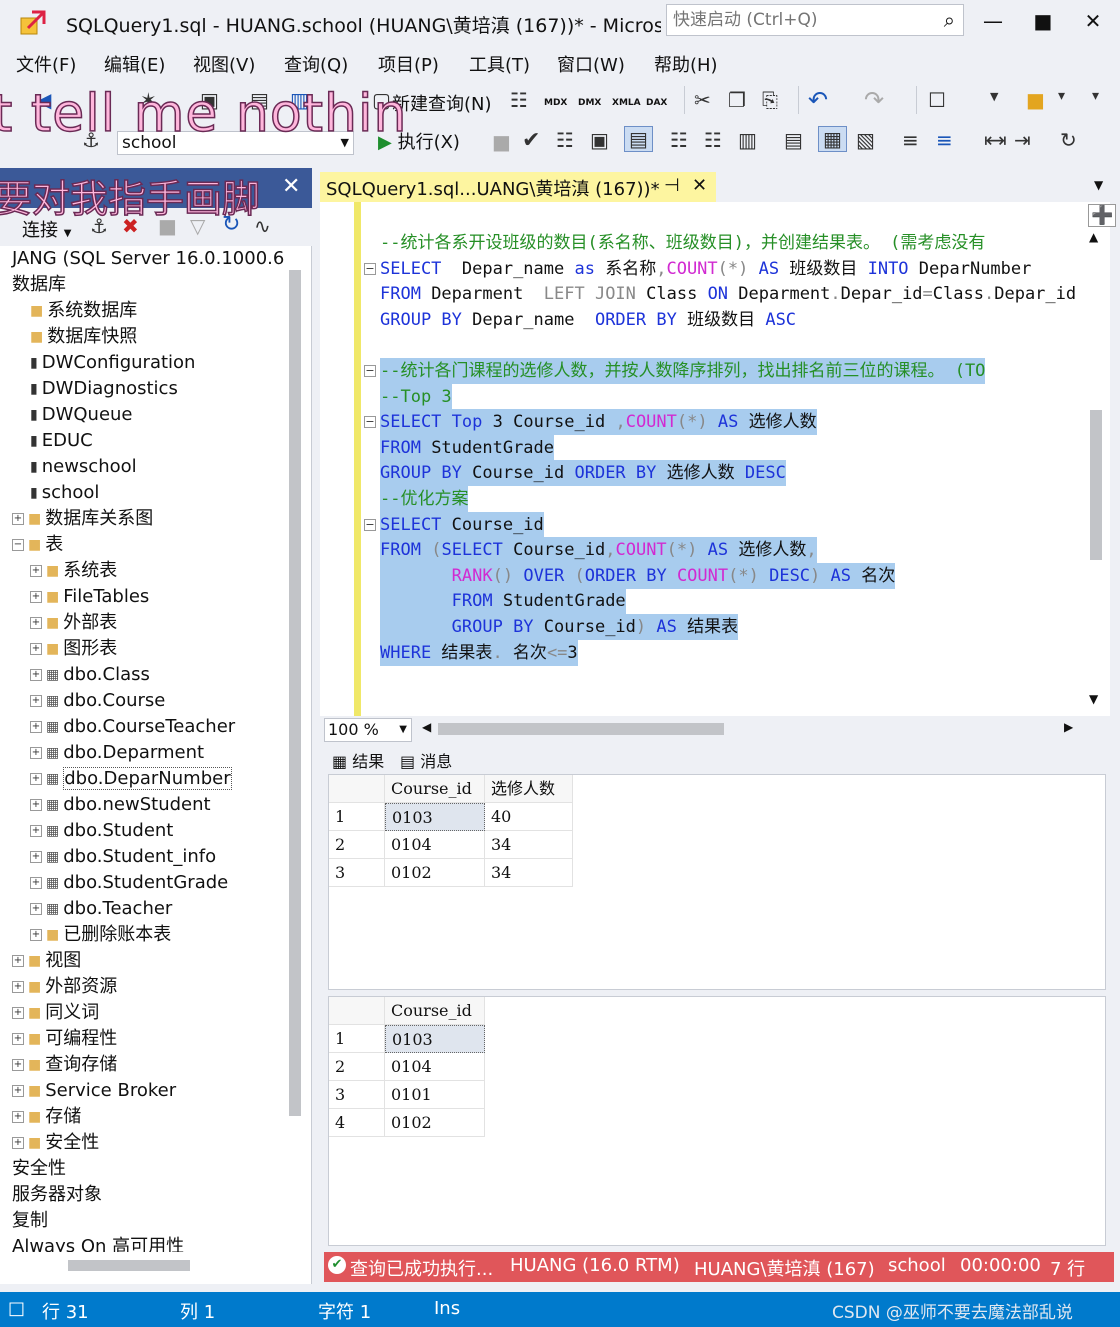  I want to click on tree-node: + ▦ dbo.newStudent, so click(120, 805).